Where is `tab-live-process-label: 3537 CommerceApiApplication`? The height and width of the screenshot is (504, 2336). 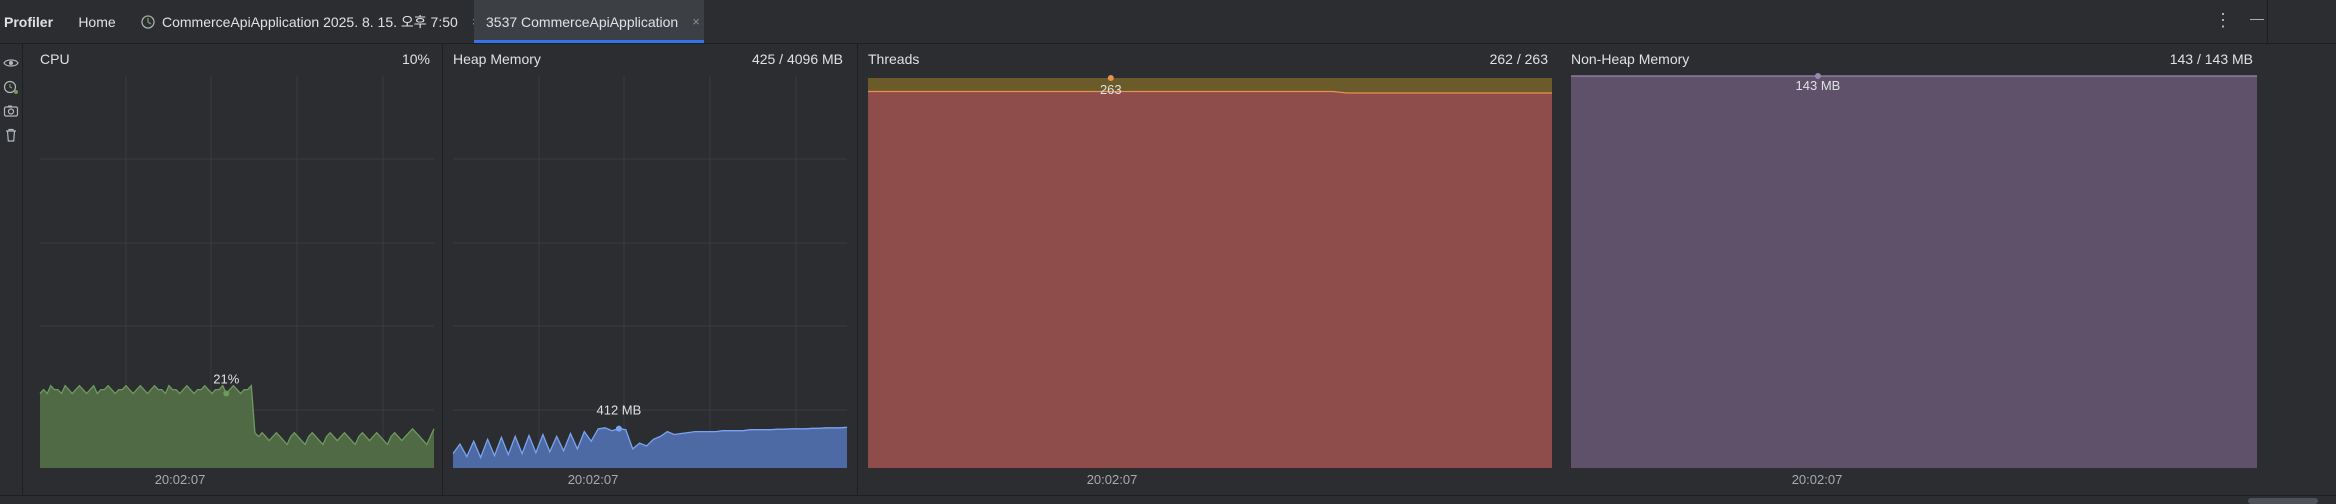
tab-live-process-label: 3537 CommerceApiApplication is located at coordinates (582, 21).